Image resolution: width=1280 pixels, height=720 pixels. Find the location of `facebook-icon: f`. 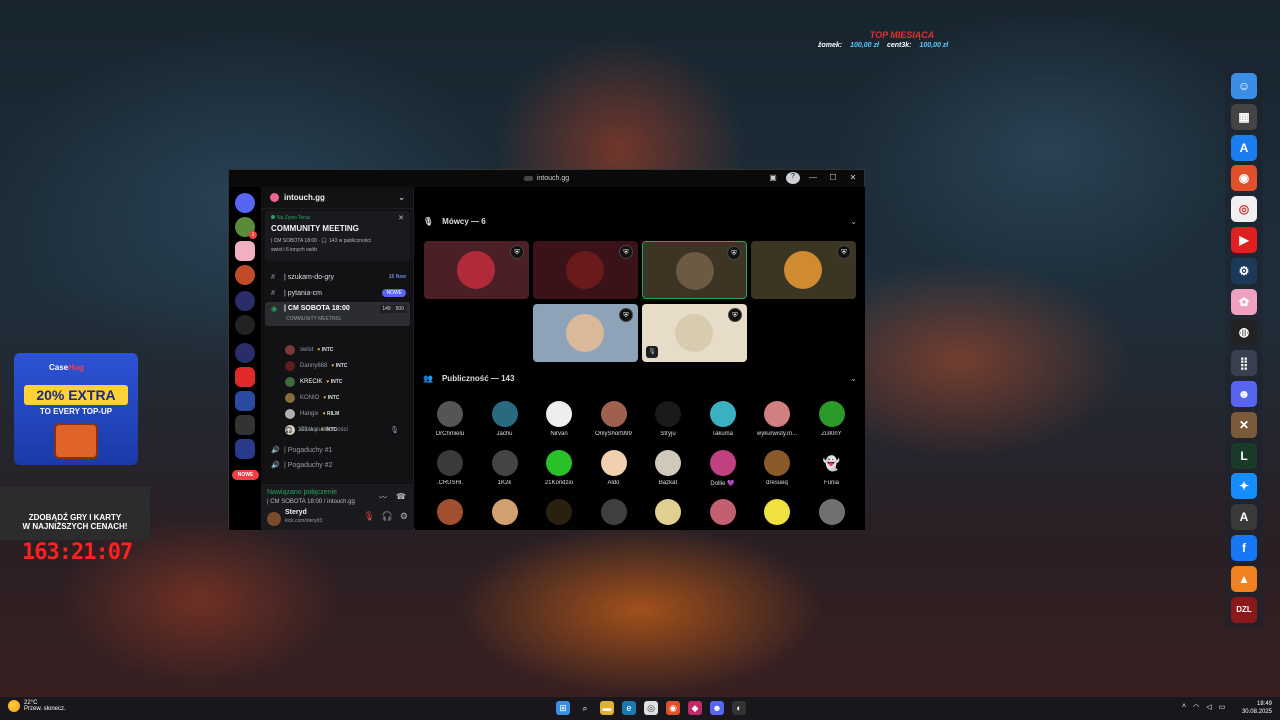

facebook-icon: f is located at coordinates (1244, 548).